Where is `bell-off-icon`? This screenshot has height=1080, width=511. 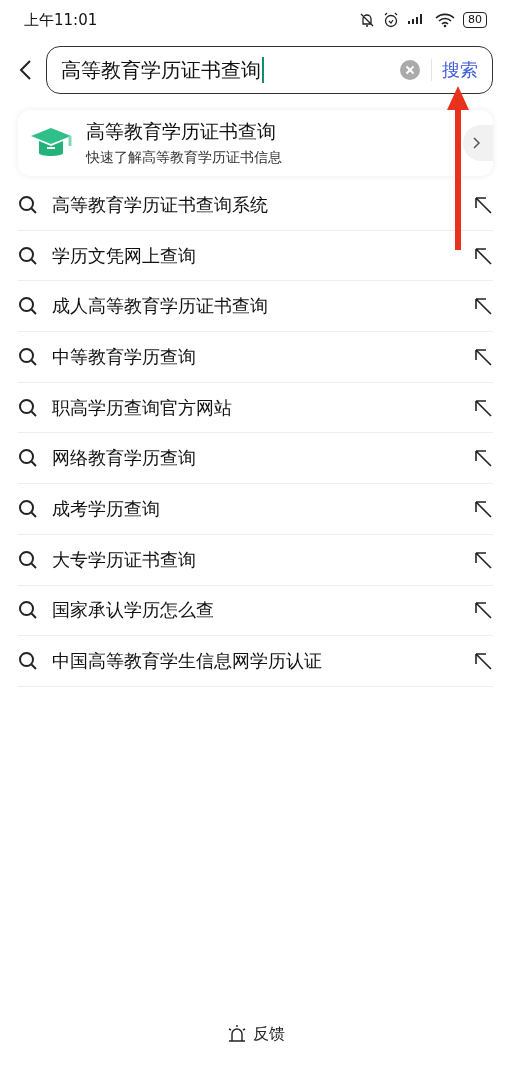 bell-off-icon is located at coordinates (367, 20).